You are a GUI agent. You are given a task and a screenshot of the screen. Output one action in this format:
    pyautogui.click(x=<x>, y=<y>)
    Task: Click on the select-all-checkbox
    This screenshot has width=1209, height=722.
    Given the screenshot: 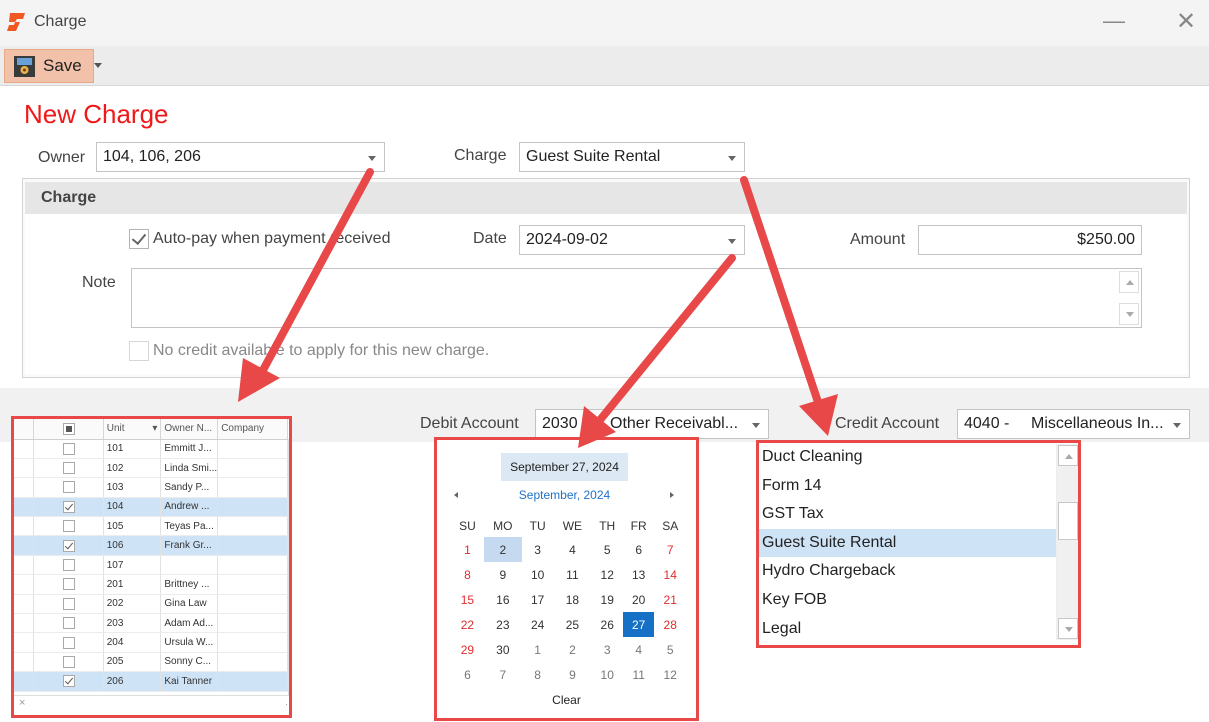 What is the action you would take?
    pyautogui.click(x=68, y=428)
    